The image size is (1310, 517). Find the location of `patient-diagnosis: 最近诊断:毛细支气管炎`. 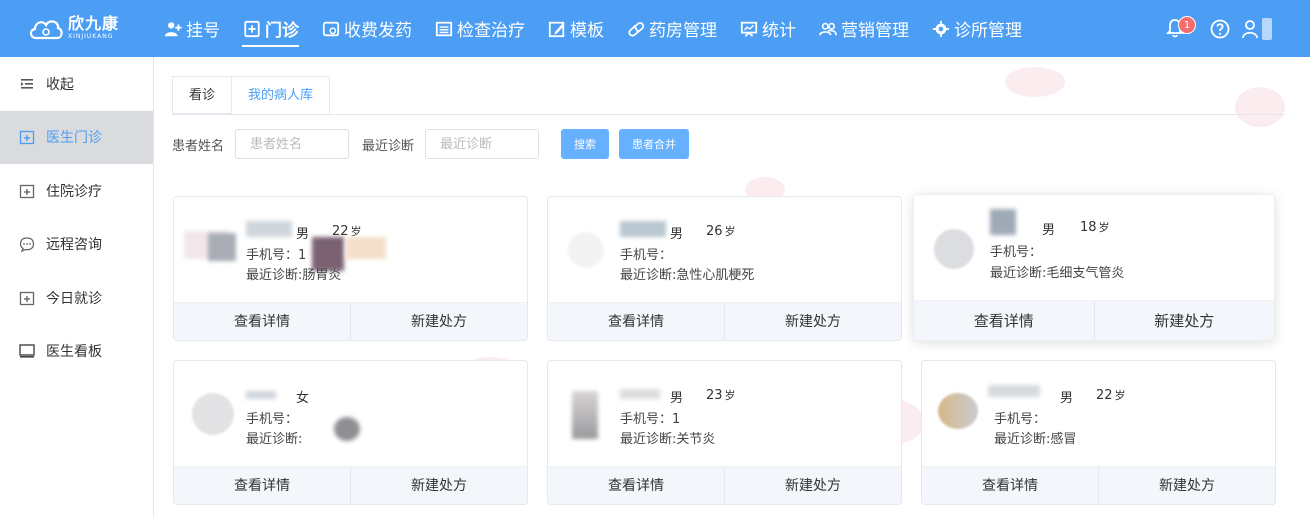

patient-diagnosis: 最近诊断:毛细支气管炎 is located at coordinates (1057, 273).